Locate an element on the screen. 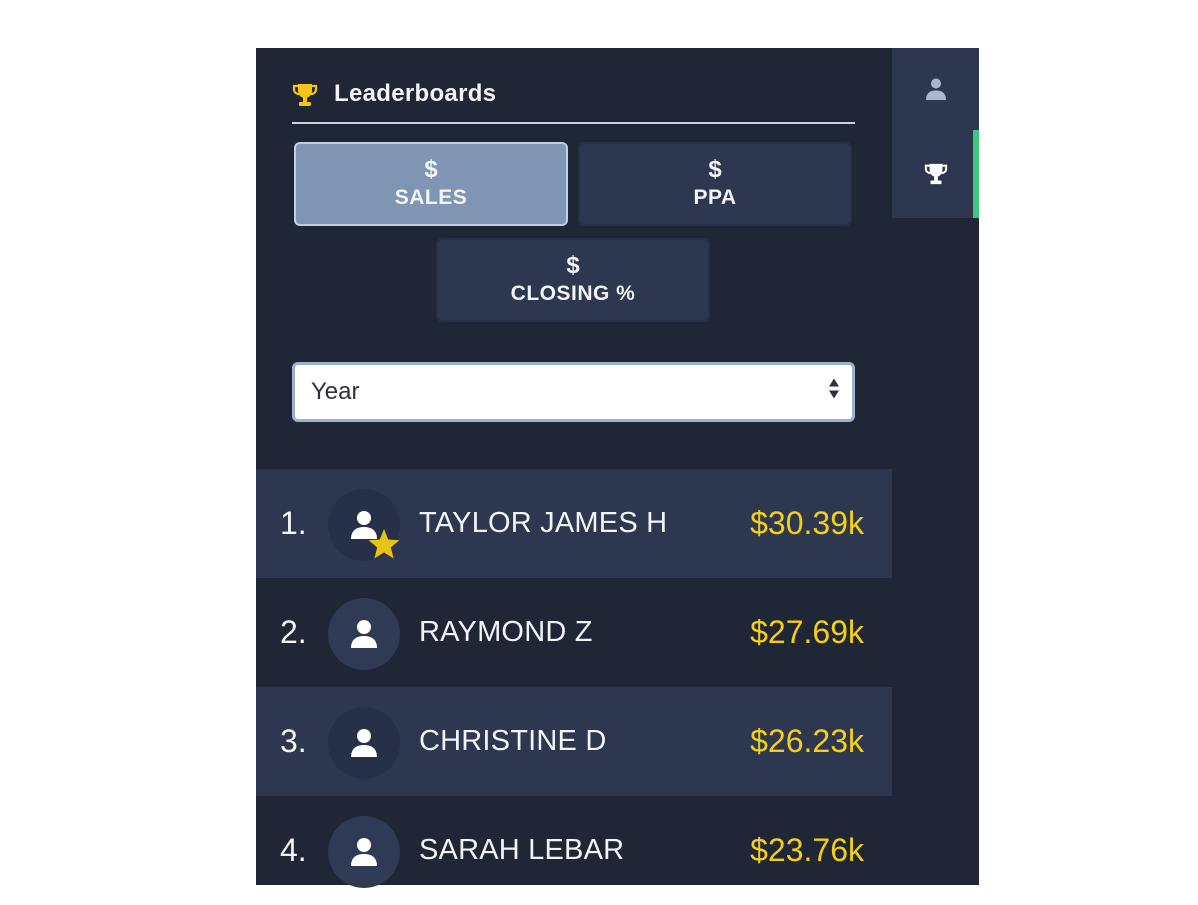 Image resolution: width=1198 pixels, height=905 pixels. rep-name: SARAH LEBAR is located at coordinates (522, 850).